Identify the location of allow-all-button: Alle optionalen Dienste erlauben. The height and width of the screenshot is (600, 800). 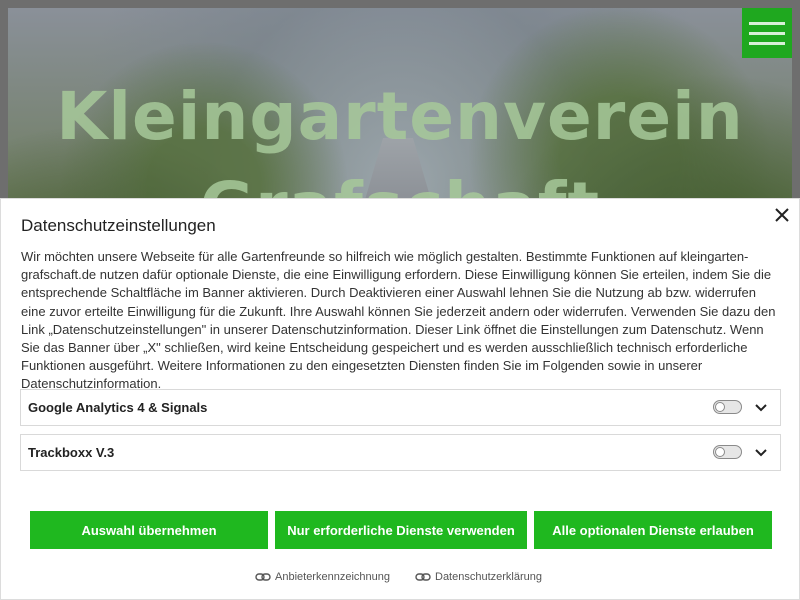
(653, 530).